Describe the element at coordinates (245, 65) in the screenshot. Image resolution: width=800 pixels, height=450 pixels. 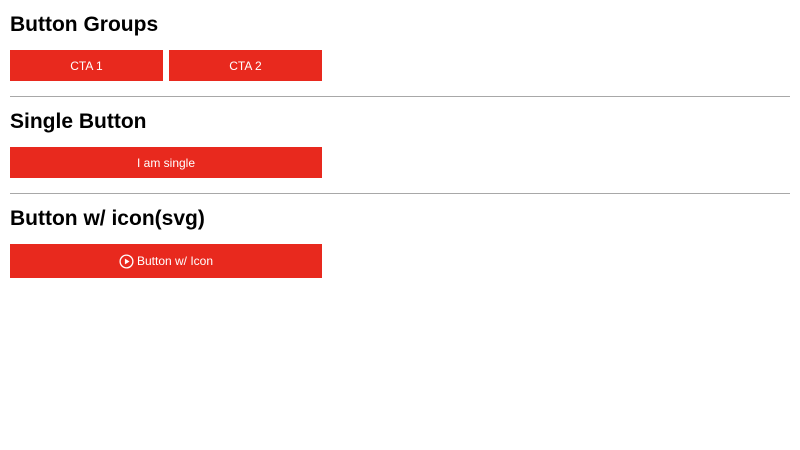
I see `cta-2-button: CTA 2` at that location.